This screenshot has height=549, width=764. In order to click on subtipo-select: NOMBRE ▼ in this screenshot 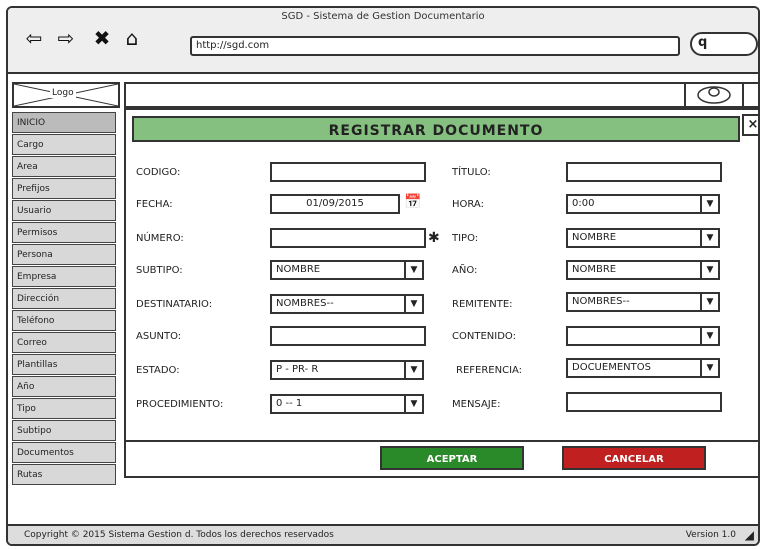, I will do `click(347, 270)`.